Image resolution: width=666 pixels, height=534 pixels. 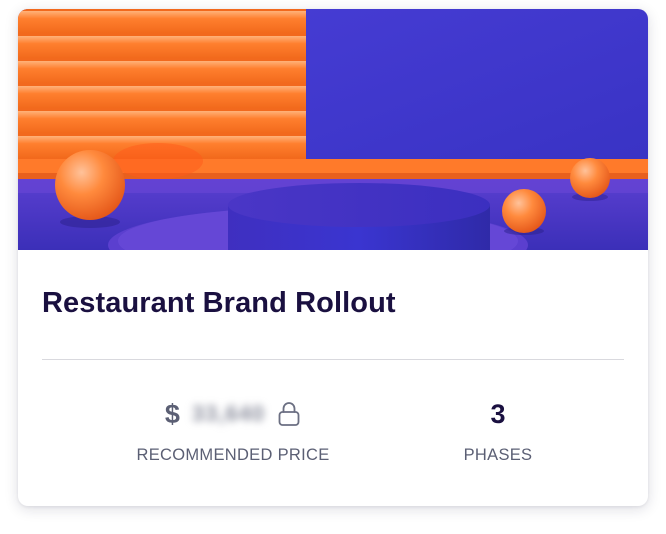 I want to click on price-value-masked: 33,640, so click(x=228, y=413).